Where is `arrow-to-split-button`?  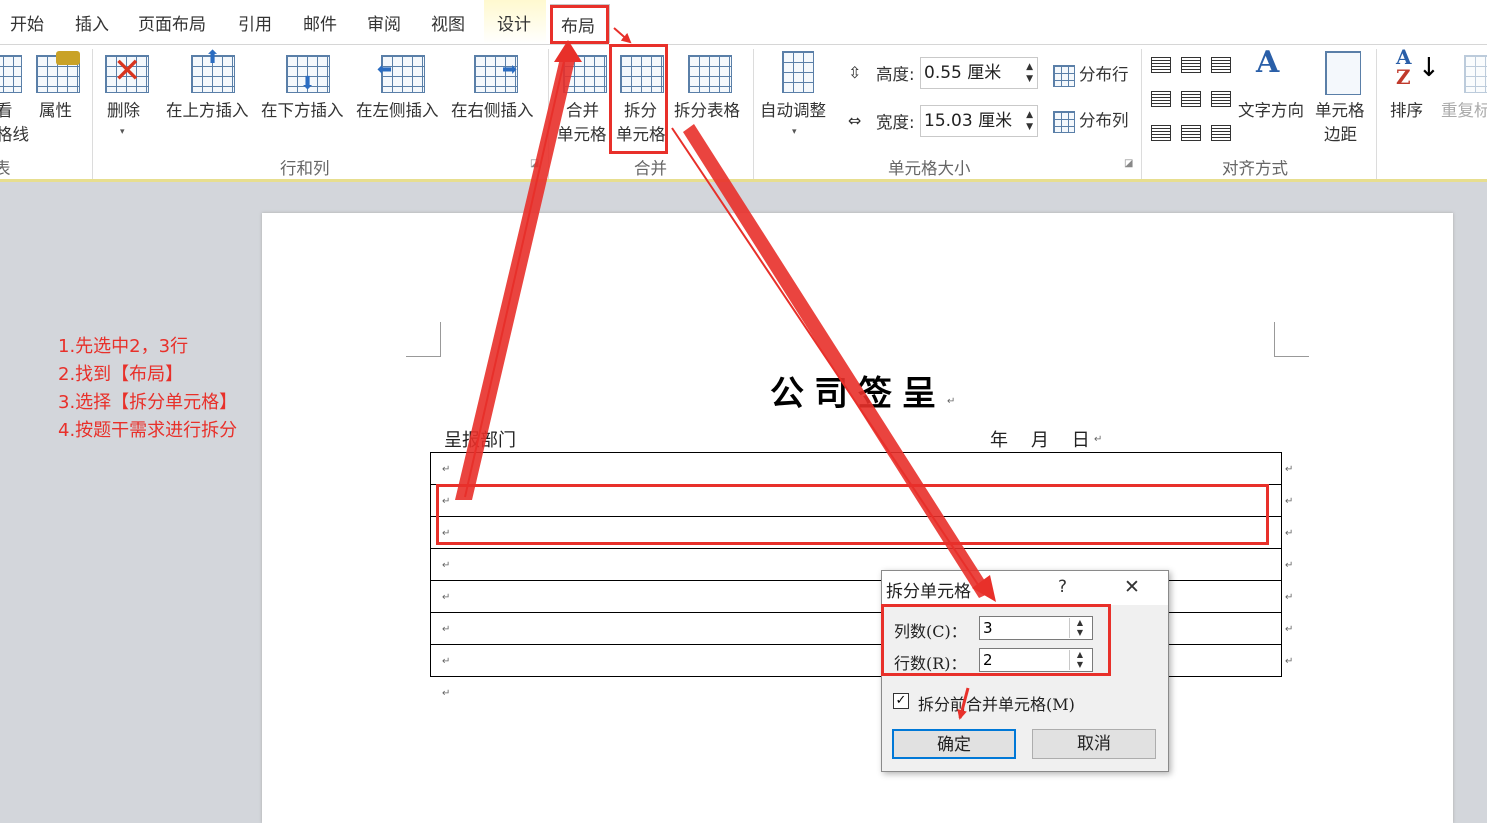
arrow-to-split-button is located at coordinates (622, 35).